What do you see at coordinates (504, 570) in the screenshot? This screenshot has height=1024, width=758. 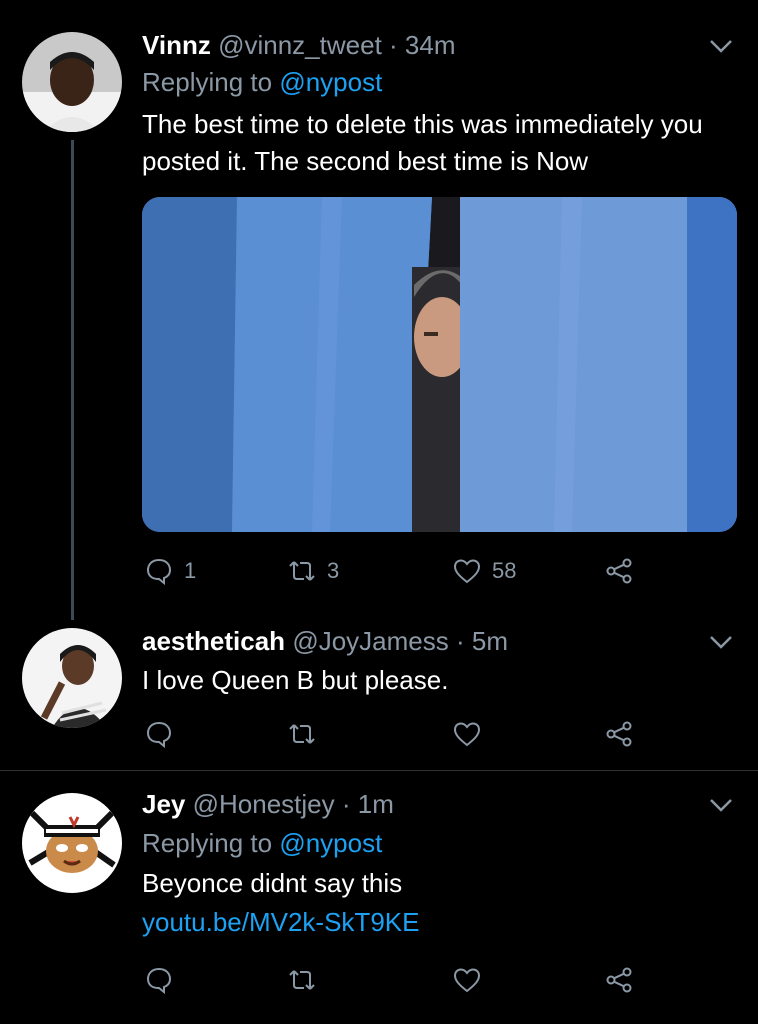 I see `like-count: 58` at bounding box center [504, 570].